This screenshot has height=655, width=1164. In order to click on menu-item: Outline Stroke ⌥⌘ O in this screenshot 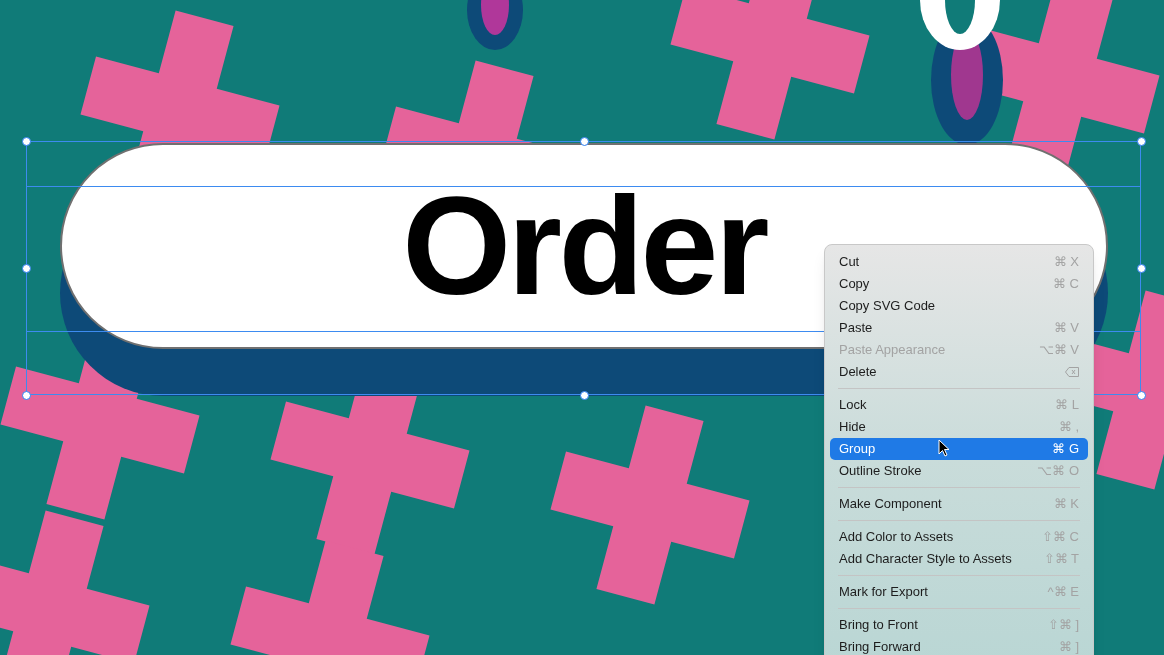, I will do `click(959, 471)`.